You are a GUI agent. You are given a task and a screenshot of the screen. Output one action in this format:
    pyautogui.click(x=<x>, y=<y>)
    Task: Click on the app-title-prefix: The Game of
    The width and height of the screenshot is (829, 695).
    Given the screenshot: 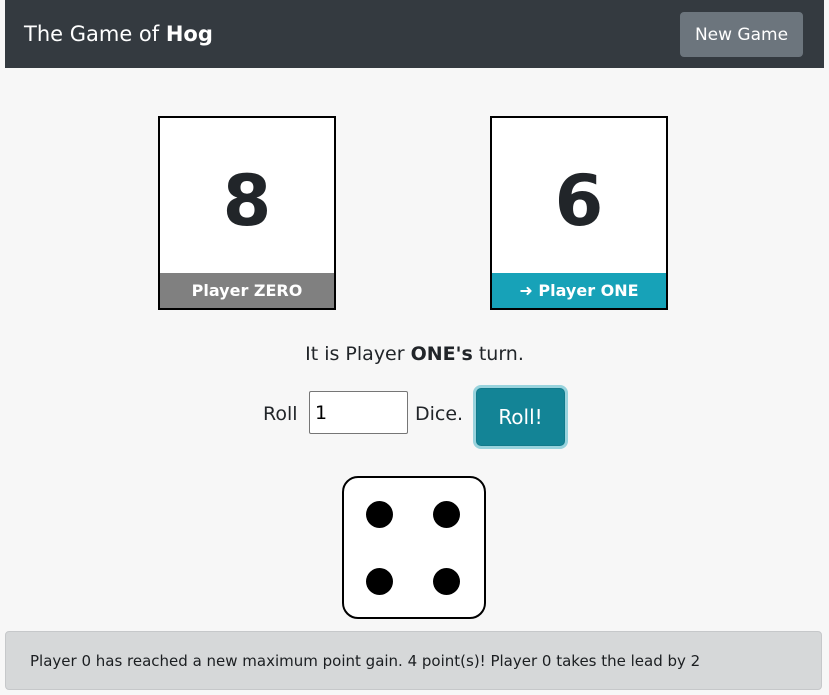 What is the action you would take?
    pyautogui.click(x=95, y=34)
    